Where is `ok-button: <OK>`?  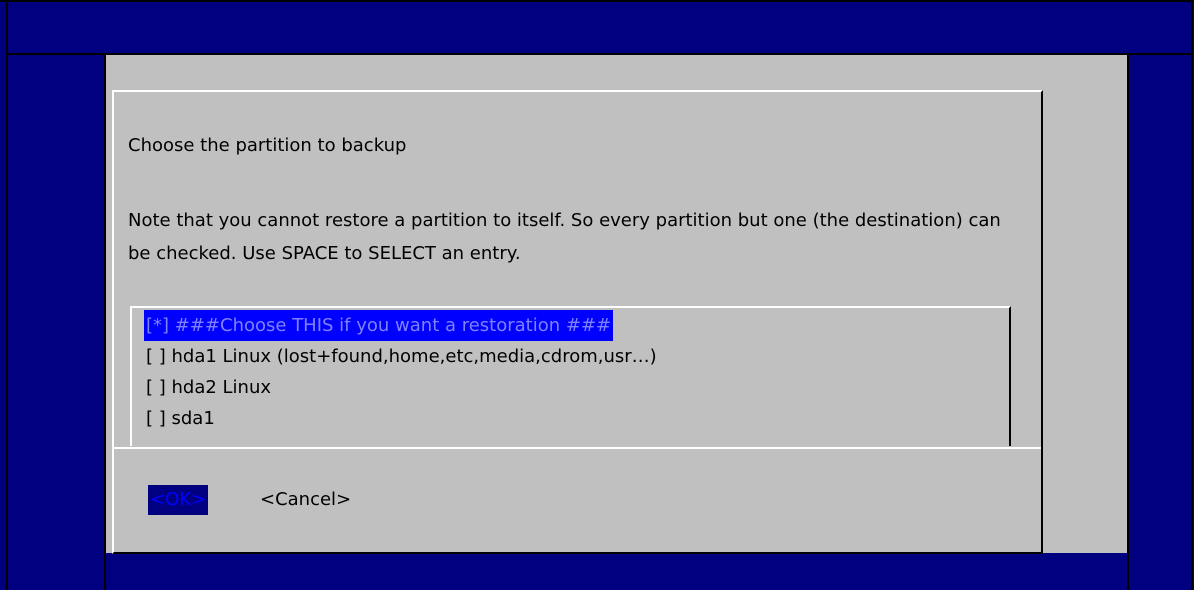 ok-button: <OK> is located at coordinates (178, 500).